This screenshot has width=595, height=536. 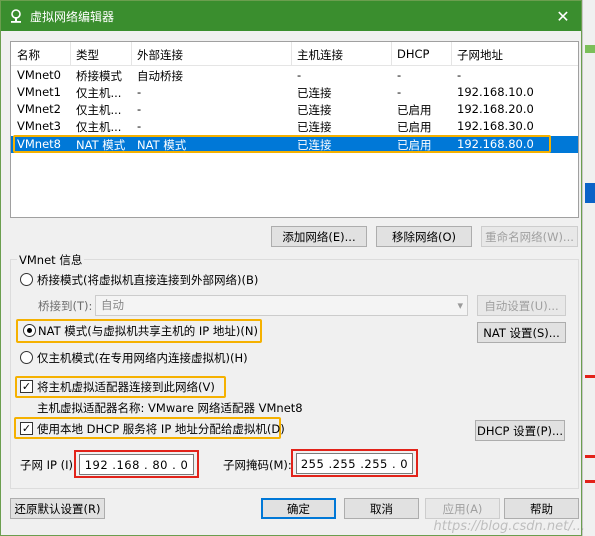 I want to click on subnet-mask-label: 子网掩码(M):, so click(x=257, y=465).